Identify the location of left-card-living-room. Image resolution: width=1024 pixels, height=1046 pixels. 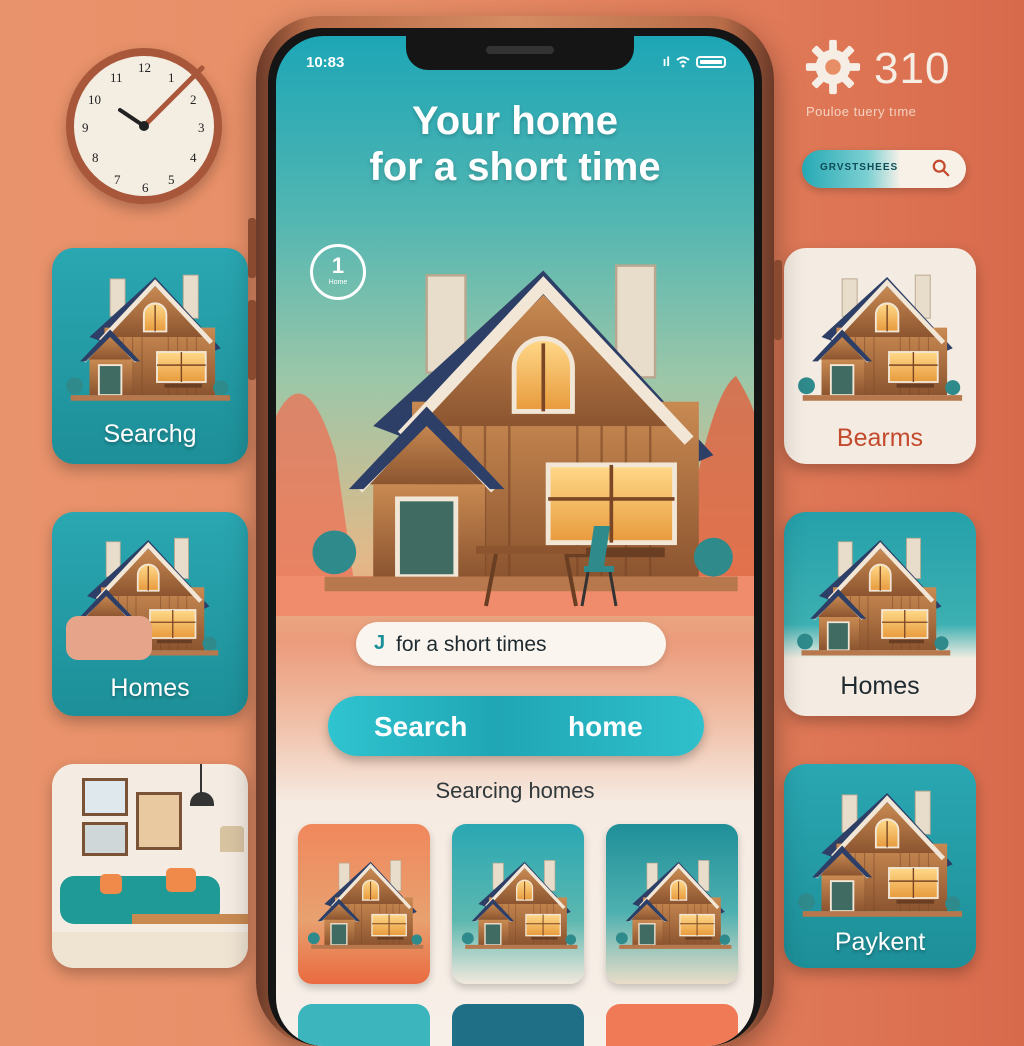
(150, 866).